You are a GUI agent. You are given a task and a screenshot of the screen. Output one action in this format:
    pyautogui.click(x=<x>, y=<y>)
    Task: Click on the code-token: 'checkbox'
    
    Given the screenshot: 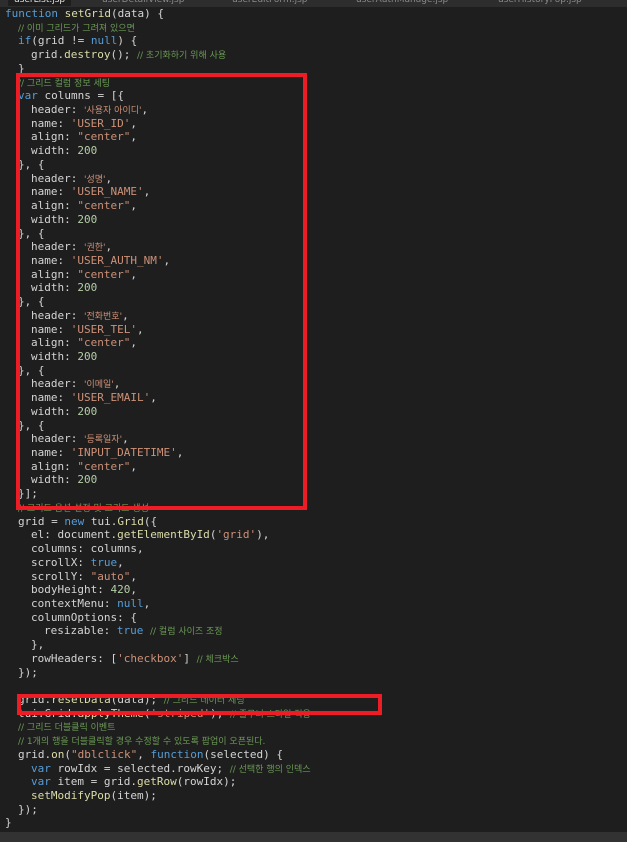 What is the action you would take?
    pyautogui.click(x=150, y=658)
    